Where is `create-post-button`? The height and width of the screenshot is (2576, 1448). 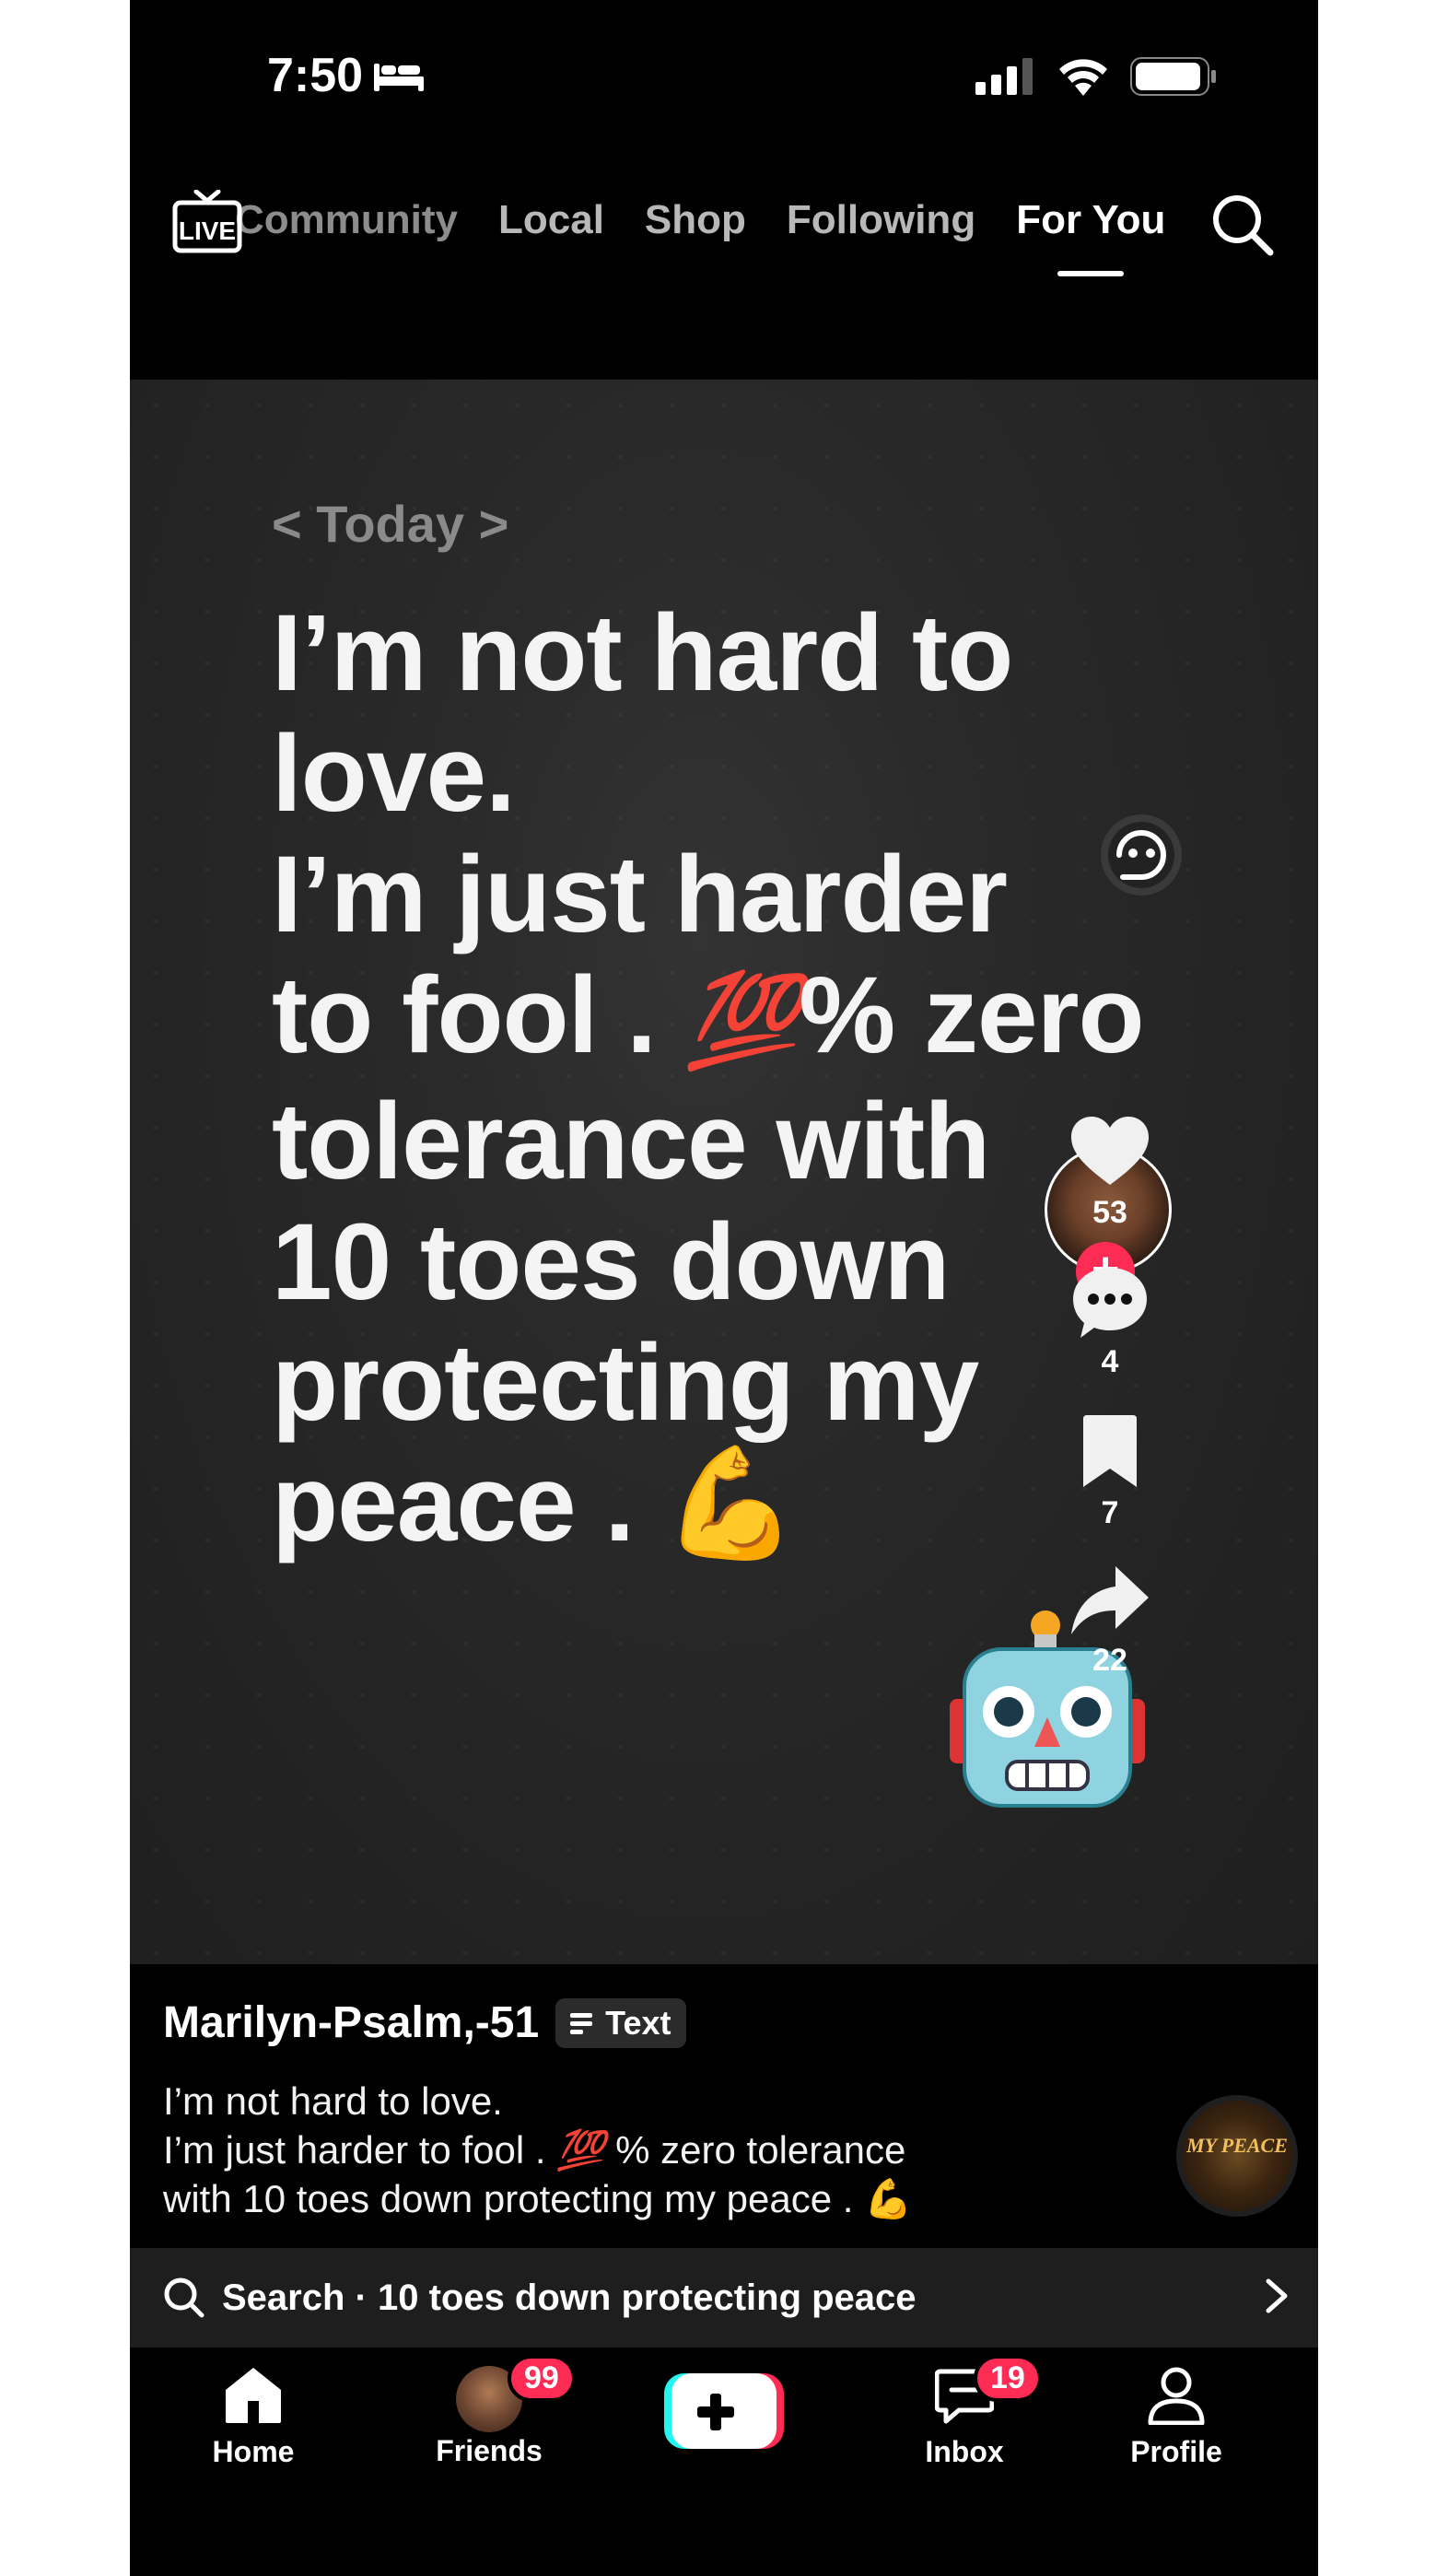
create-post-button is located at coordinates (724, 2411).